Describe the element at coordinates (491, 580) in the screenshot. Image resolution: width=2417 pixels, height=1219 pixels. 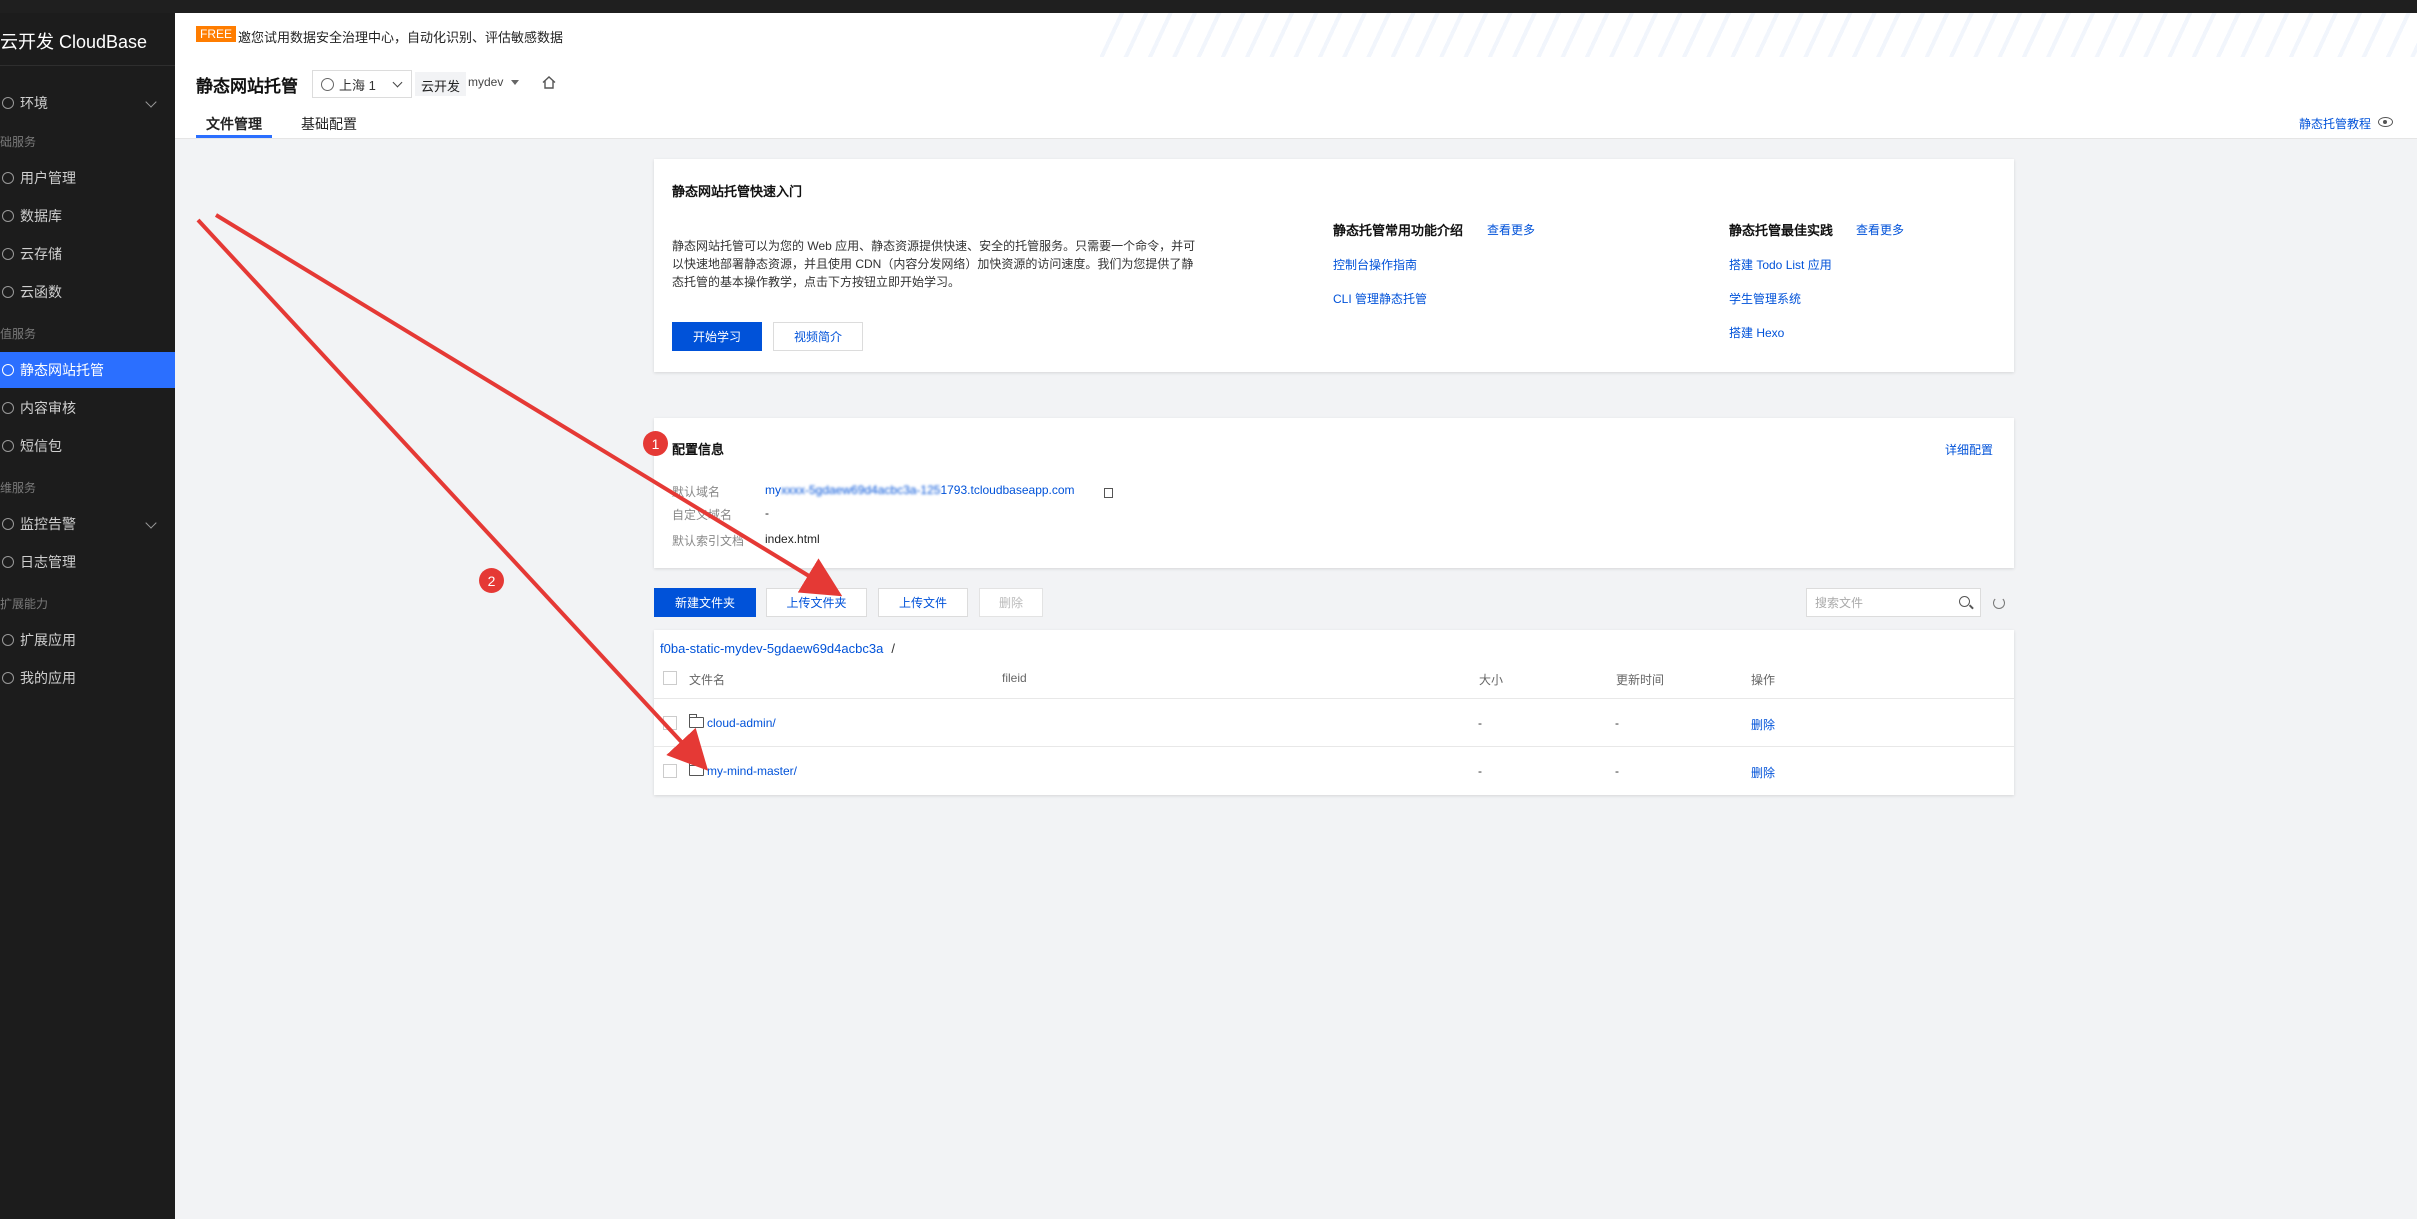
I see `annotation-badge-2: 2` at that location.